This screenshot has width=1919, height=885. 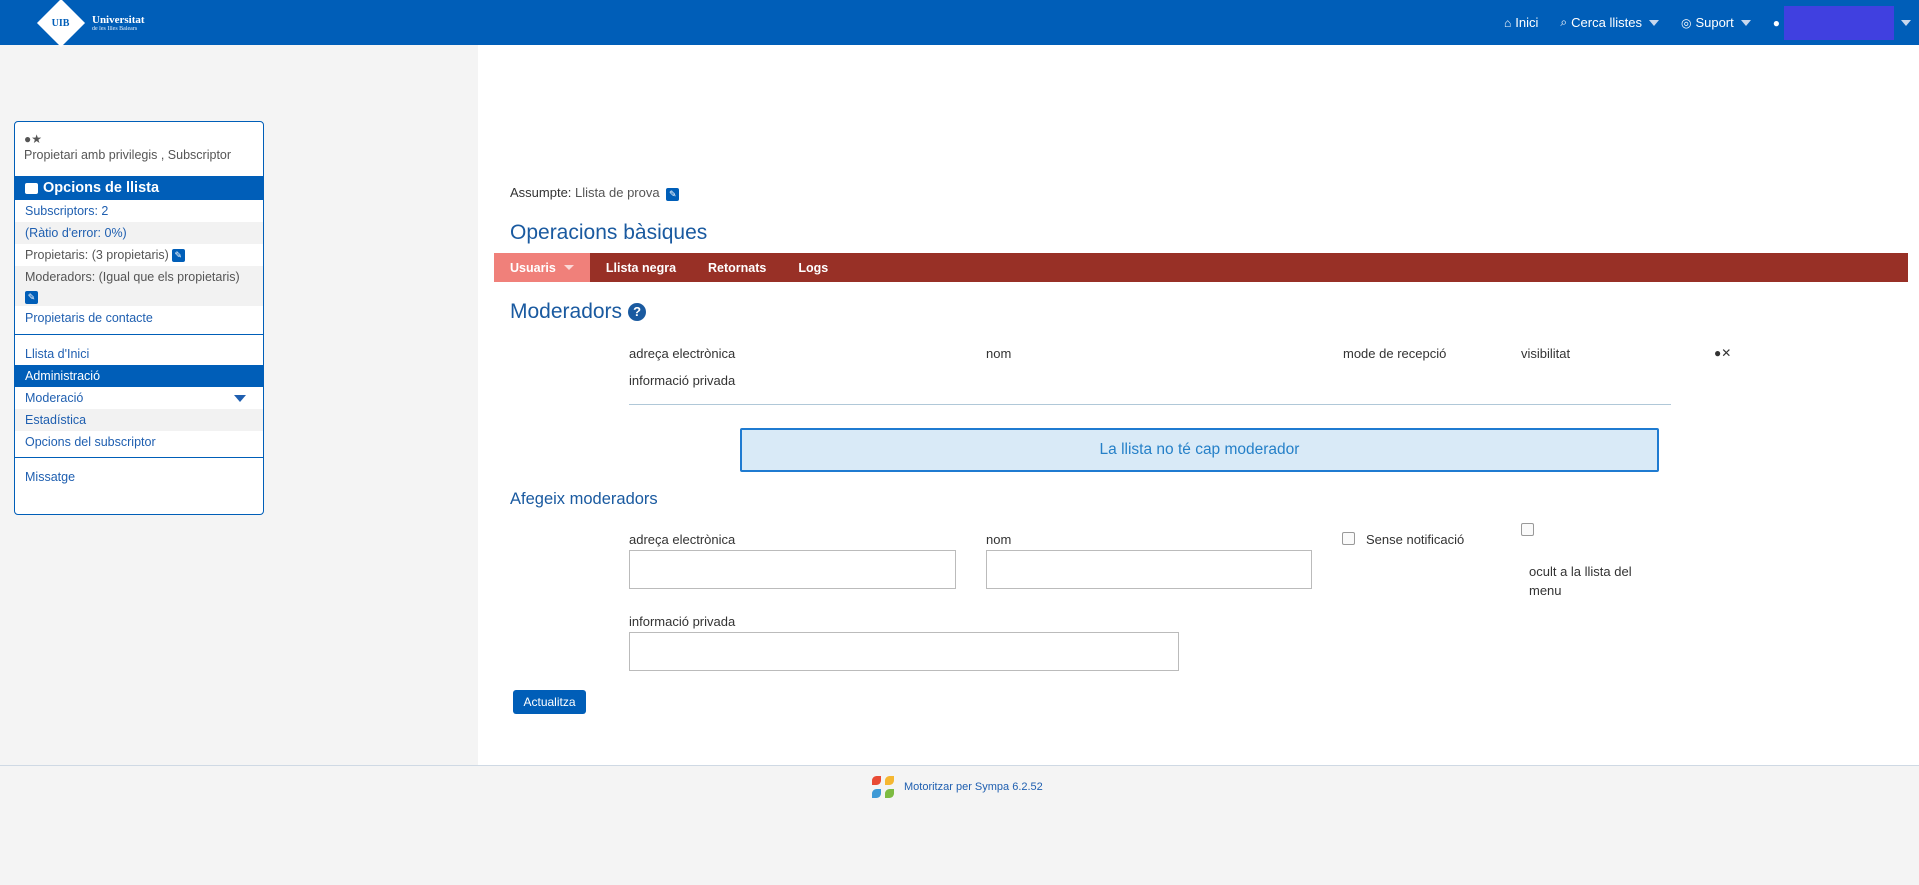 I want to click on nav-user: ●, so click(x=1841, y=22).